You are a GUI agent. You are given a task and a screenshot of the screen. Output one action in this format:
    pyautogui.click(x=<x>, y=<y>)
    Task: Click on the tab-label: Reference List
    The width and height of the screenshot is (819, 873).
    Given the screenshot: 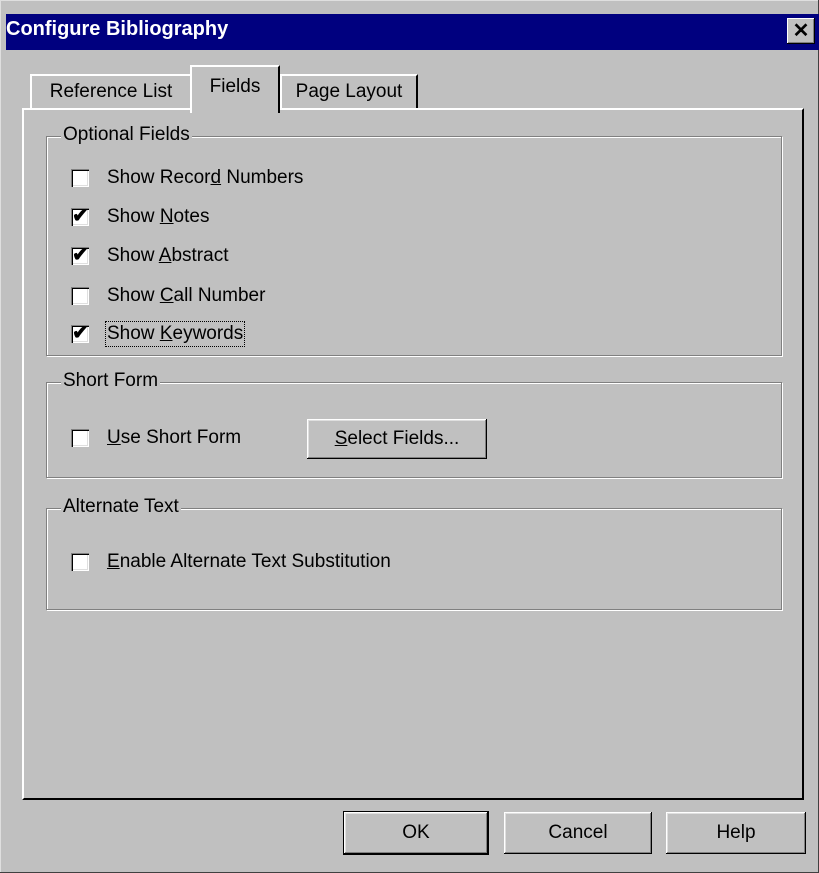 What is the action you would take?
    pyautogui.click(x=111, y=91)
    